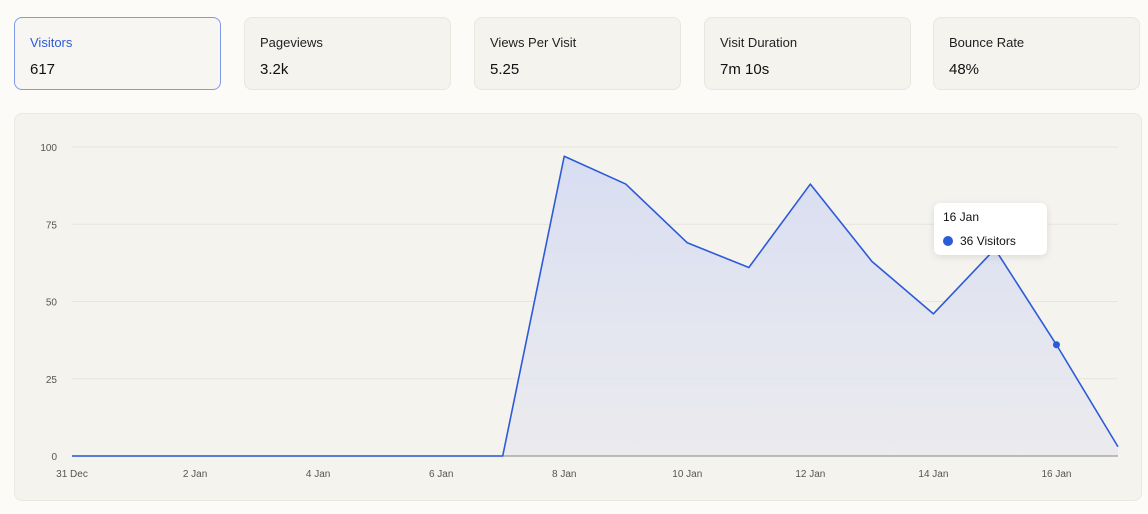 The width and height of the screenshot is (1148, 514). I want to click on x-tick-label: 31 Dec, so click(72, 474).